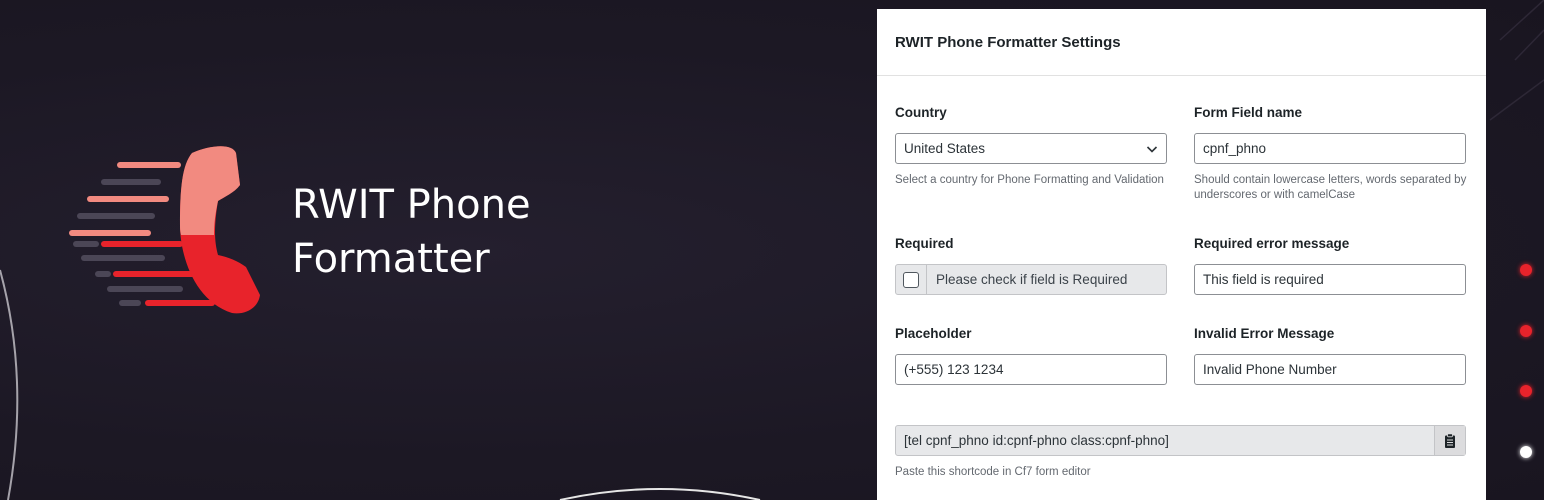 The height and width of the screenshot is (500, 1544). Describe the element at coordinates (1275, 195) in the screenshot. I see `form-field-name-help-line2: underscores or with camelCase` at that location.